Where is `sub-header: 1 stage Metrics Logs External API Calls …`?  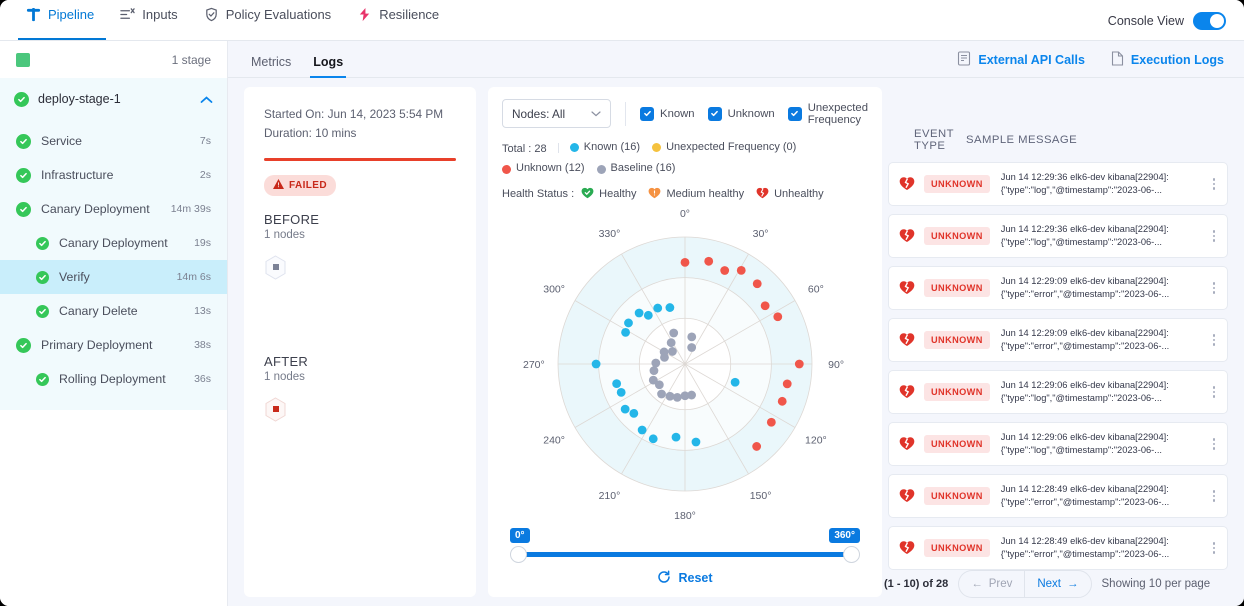 sub-header: 1 stage Metrics Logs External API Calls … is located at coordinates (622, 59).